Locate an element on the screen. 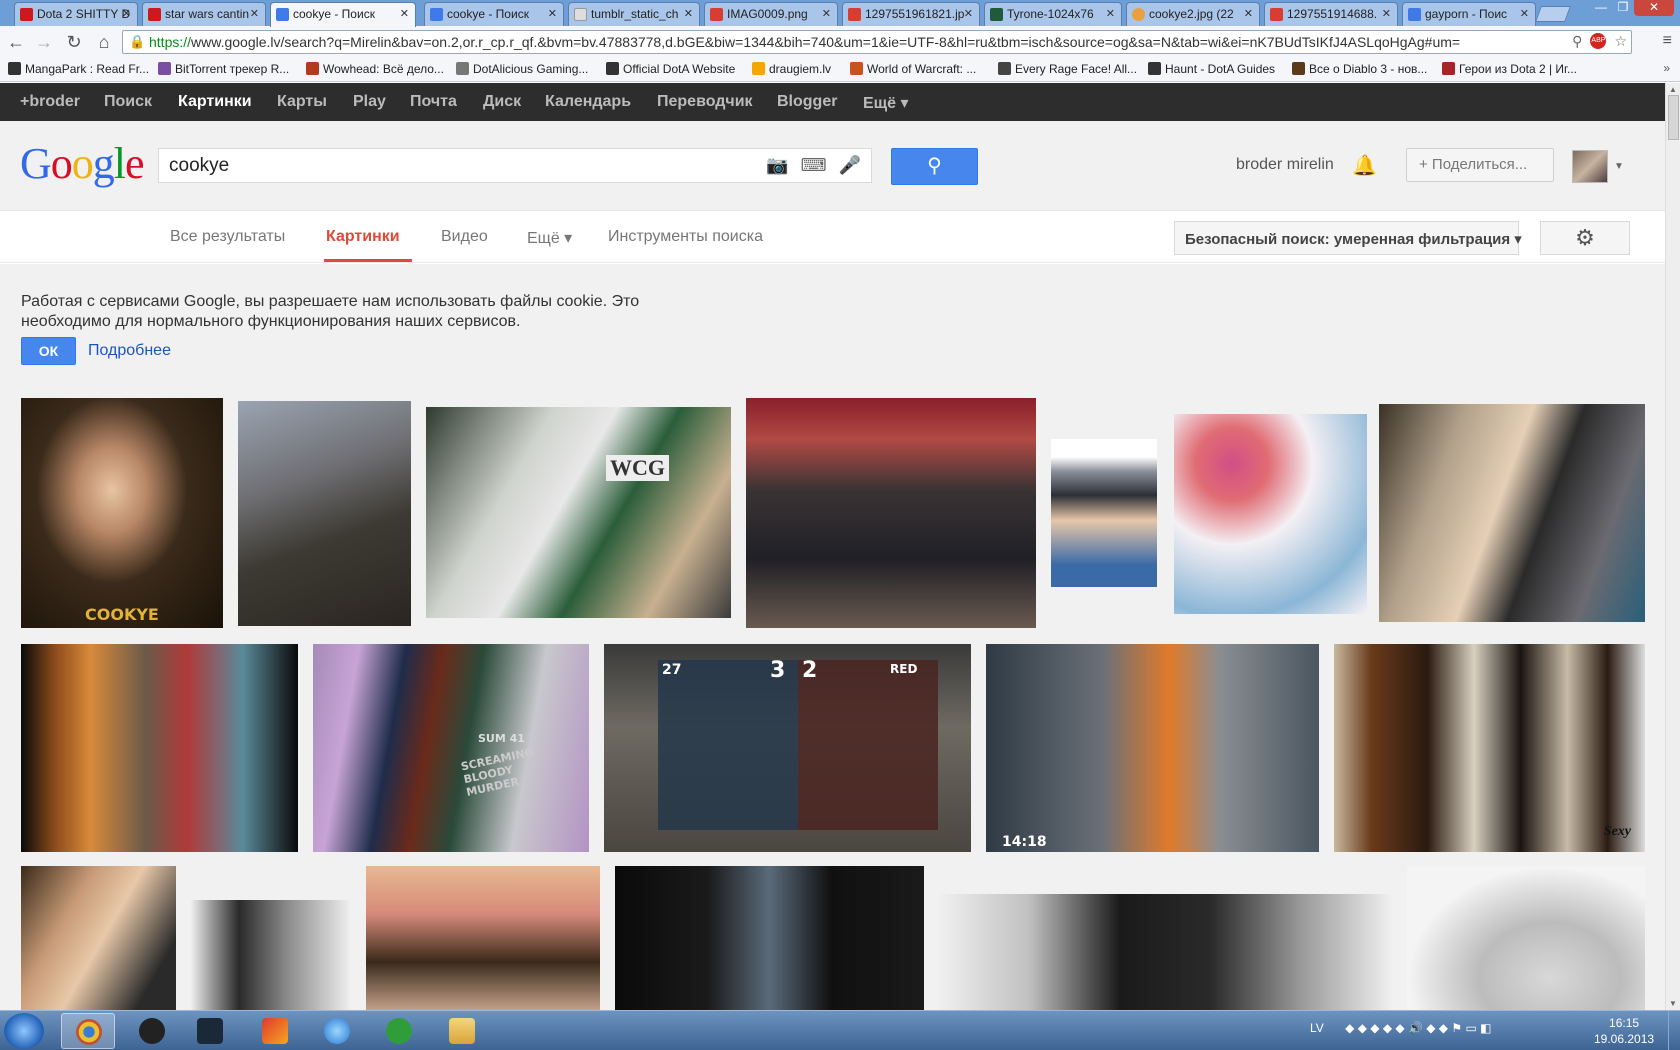 Image resolution: width=1680 pixels, height=1050 pixels. safesearch-dropdown: Безопасный поиск: умеренная фильтрация ▾ is located at coordinates (1348, 238).